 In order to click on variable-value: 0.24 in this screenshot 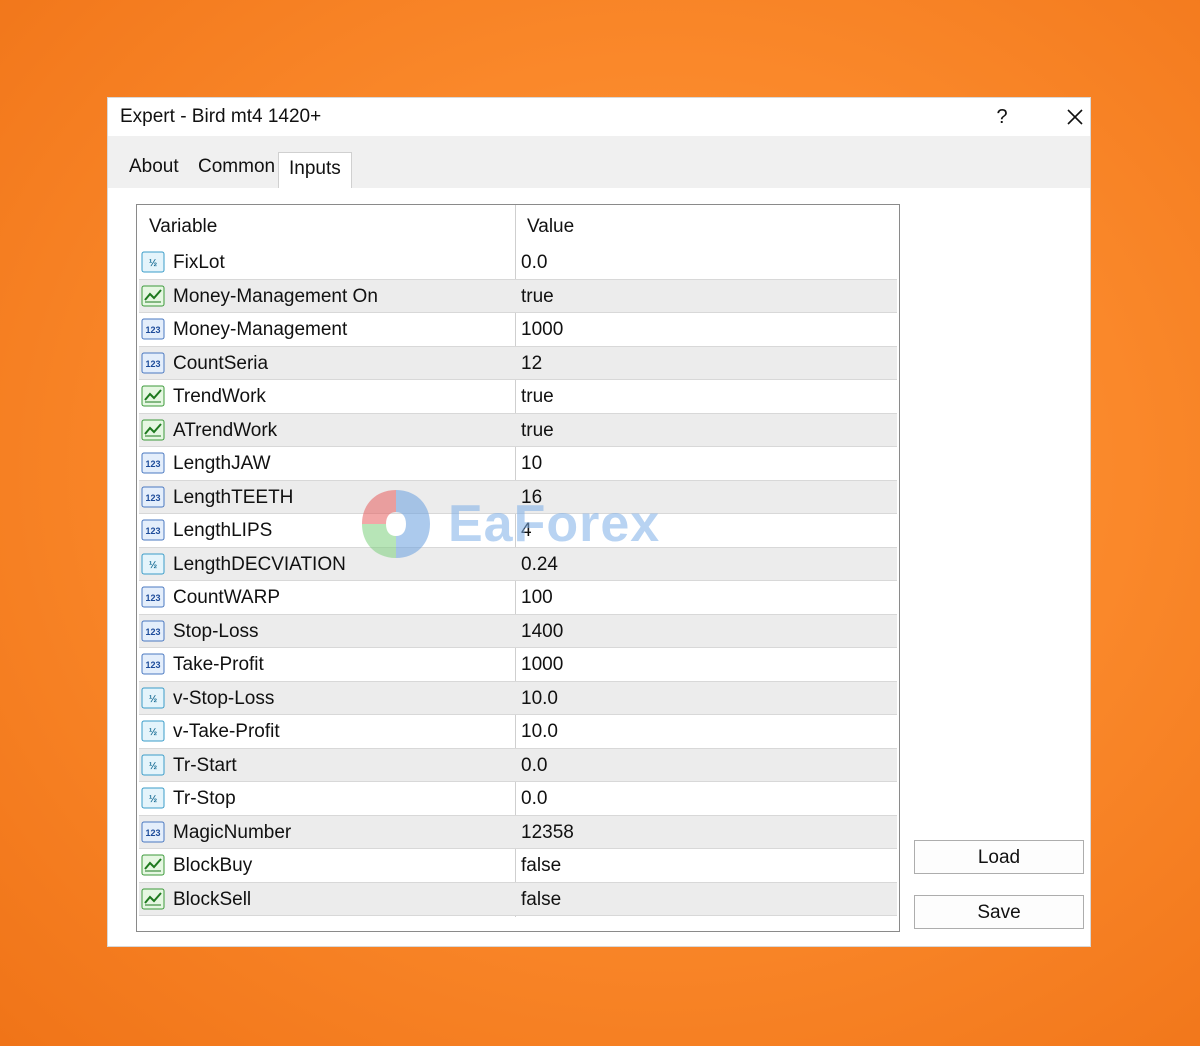, I will do `click(539, 565)`.